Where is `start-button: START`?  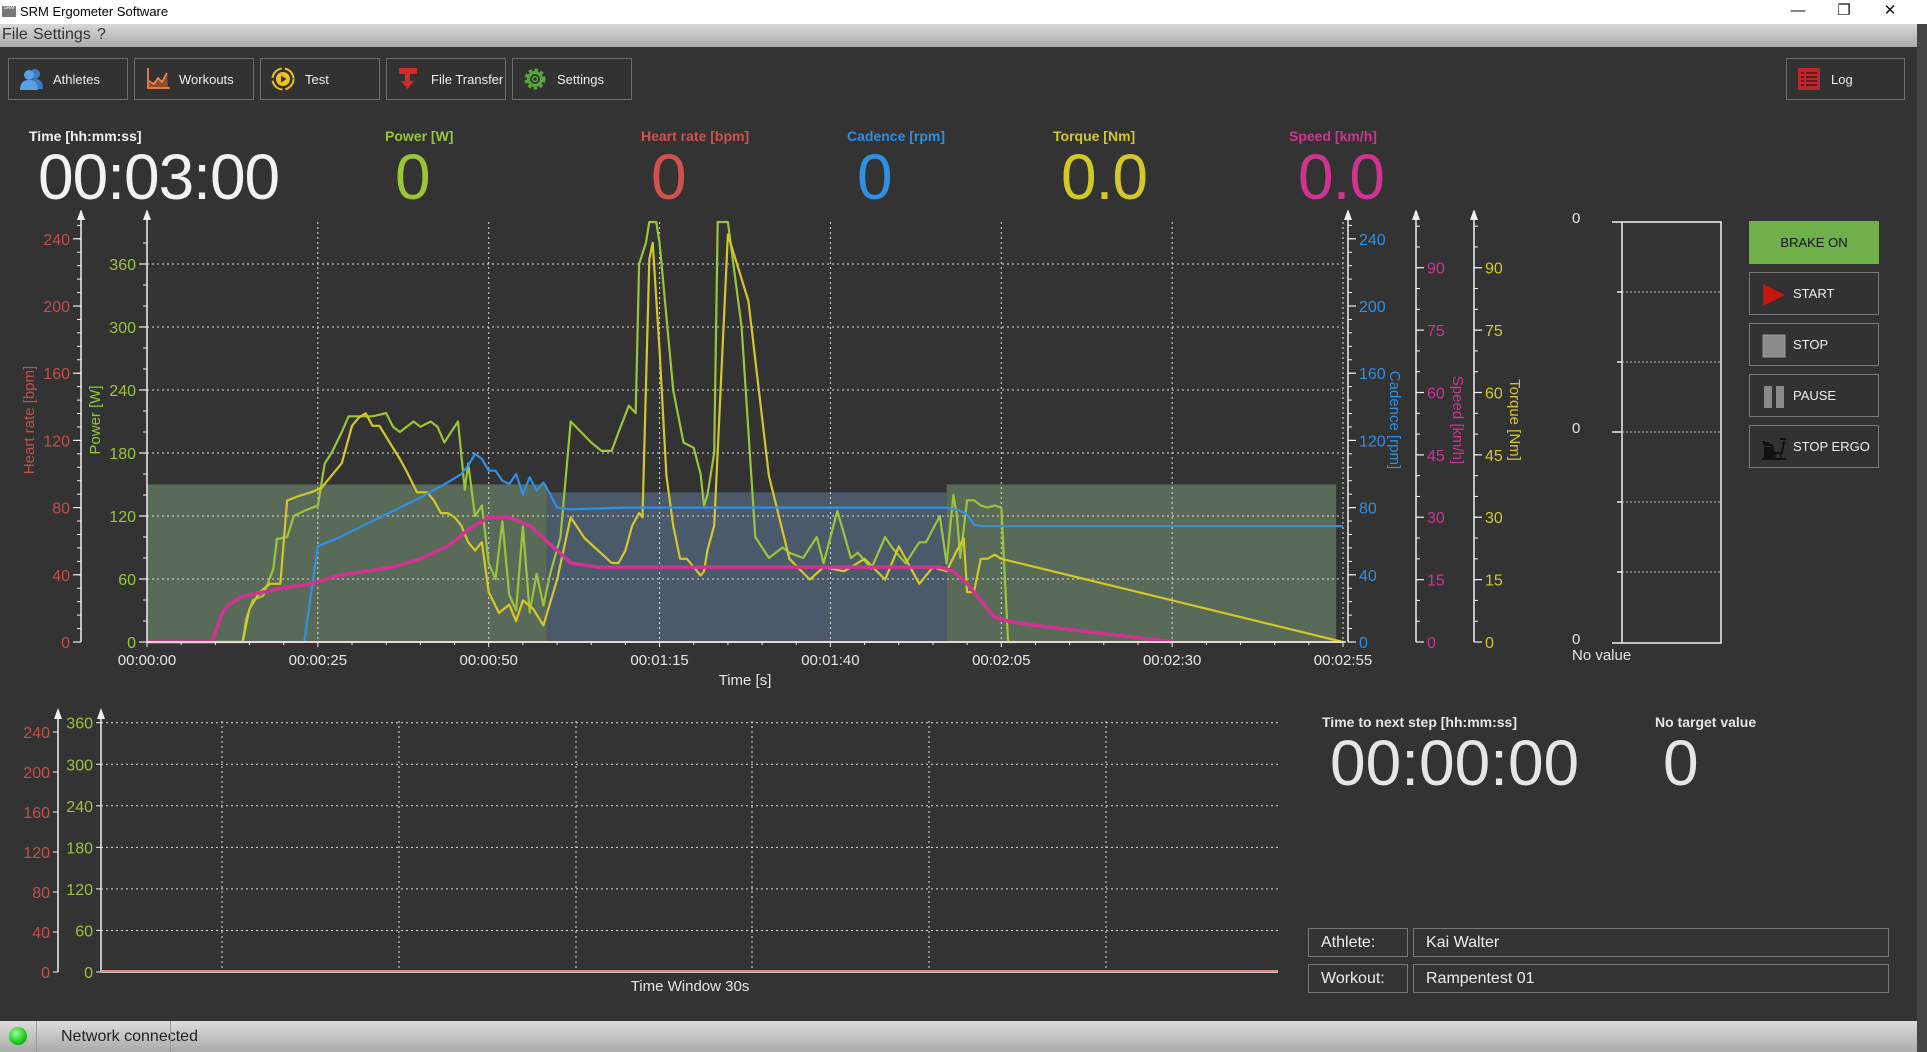 start-button: START is located at coordinates (1814, 293).